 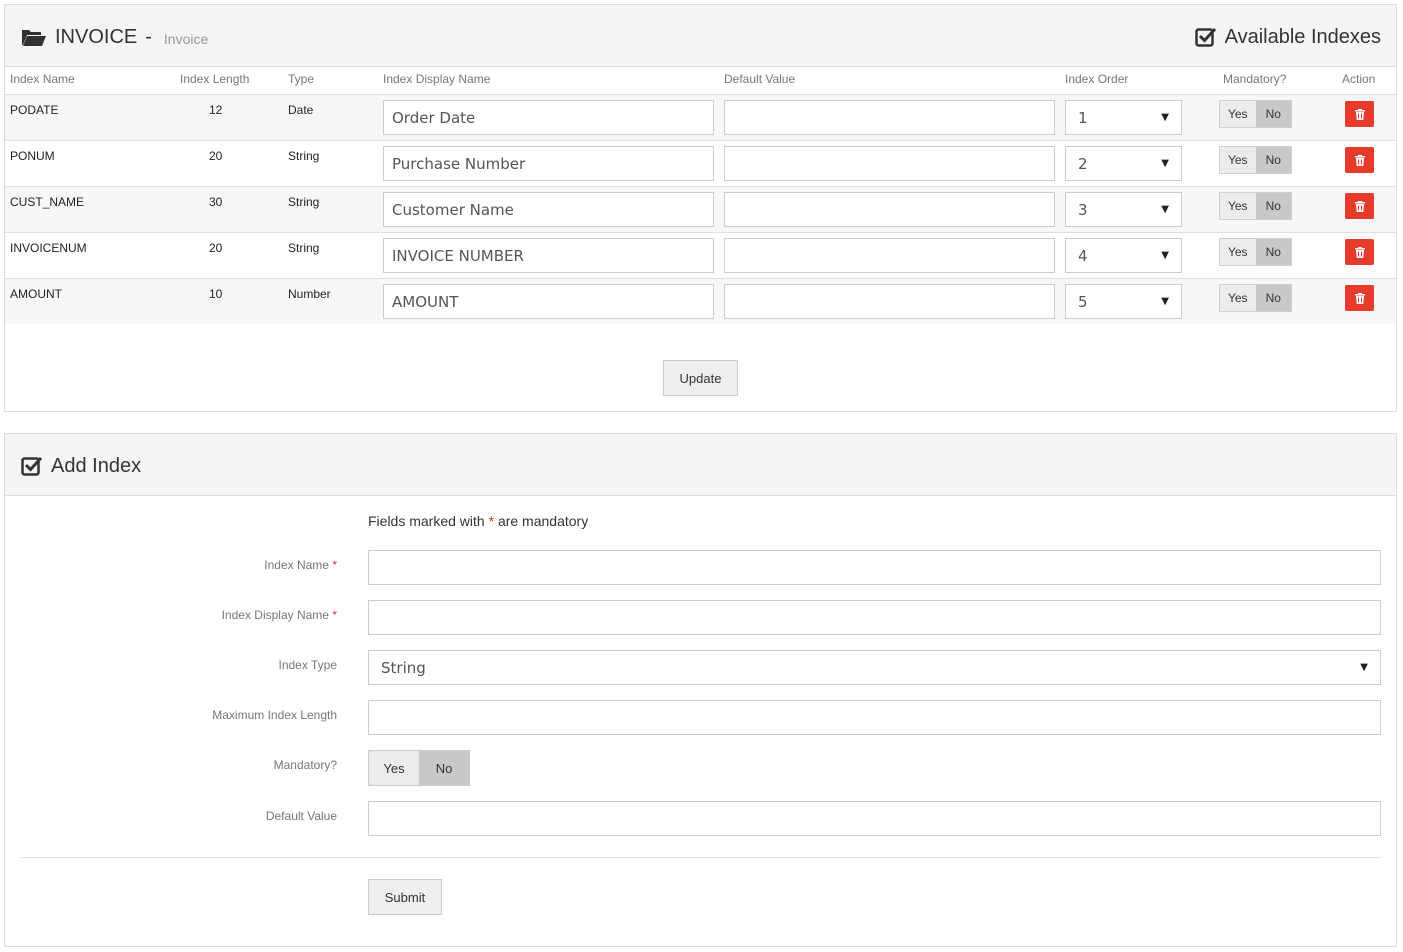 I want to click on col-header-display-name: Index Display Name, so click(x=437, y=79).